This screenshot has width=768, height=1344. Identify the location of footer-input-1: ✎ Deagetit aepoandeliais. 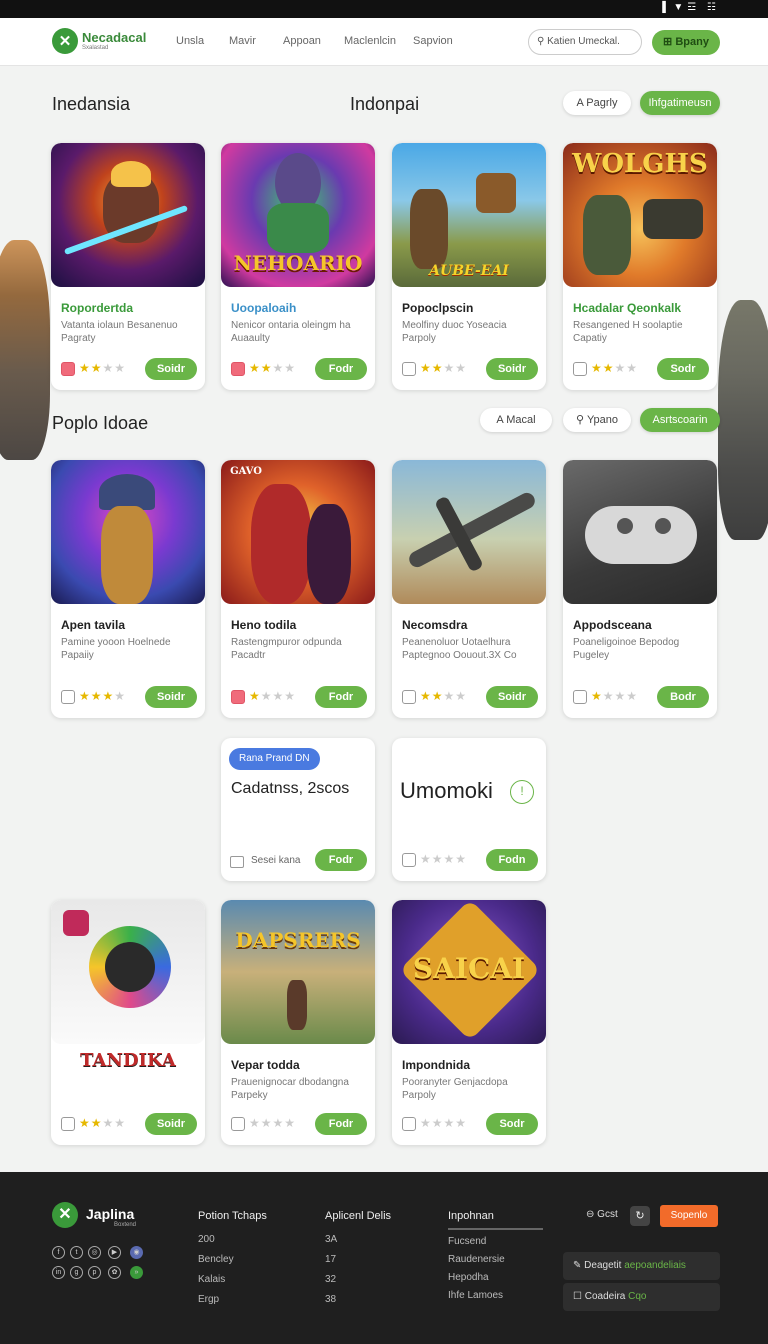
(641, 1266).